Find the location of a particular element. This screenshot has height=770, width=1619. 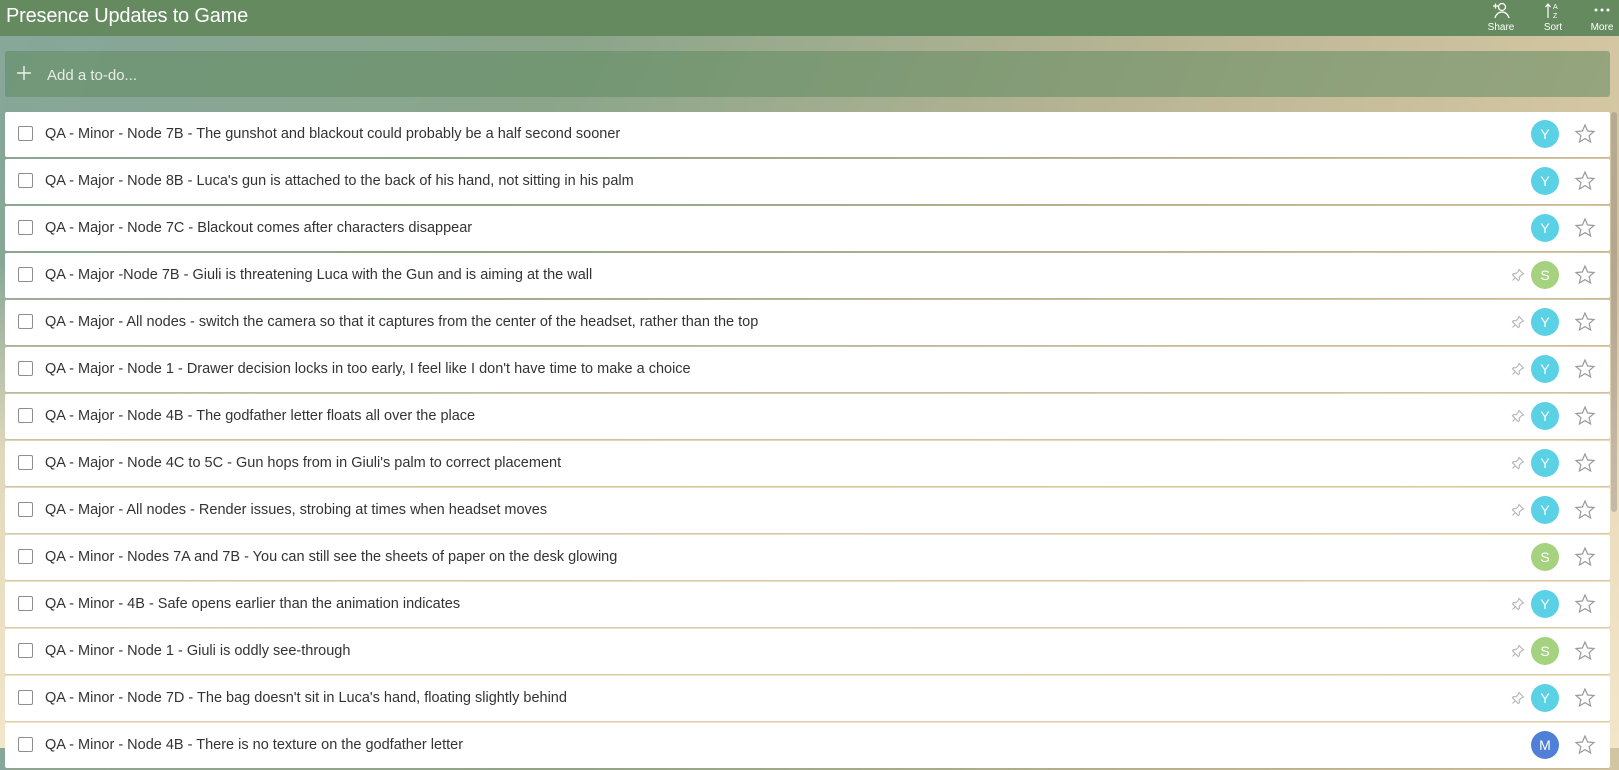

sort-button: A Z Sort is located at coordinates (1553, 18).